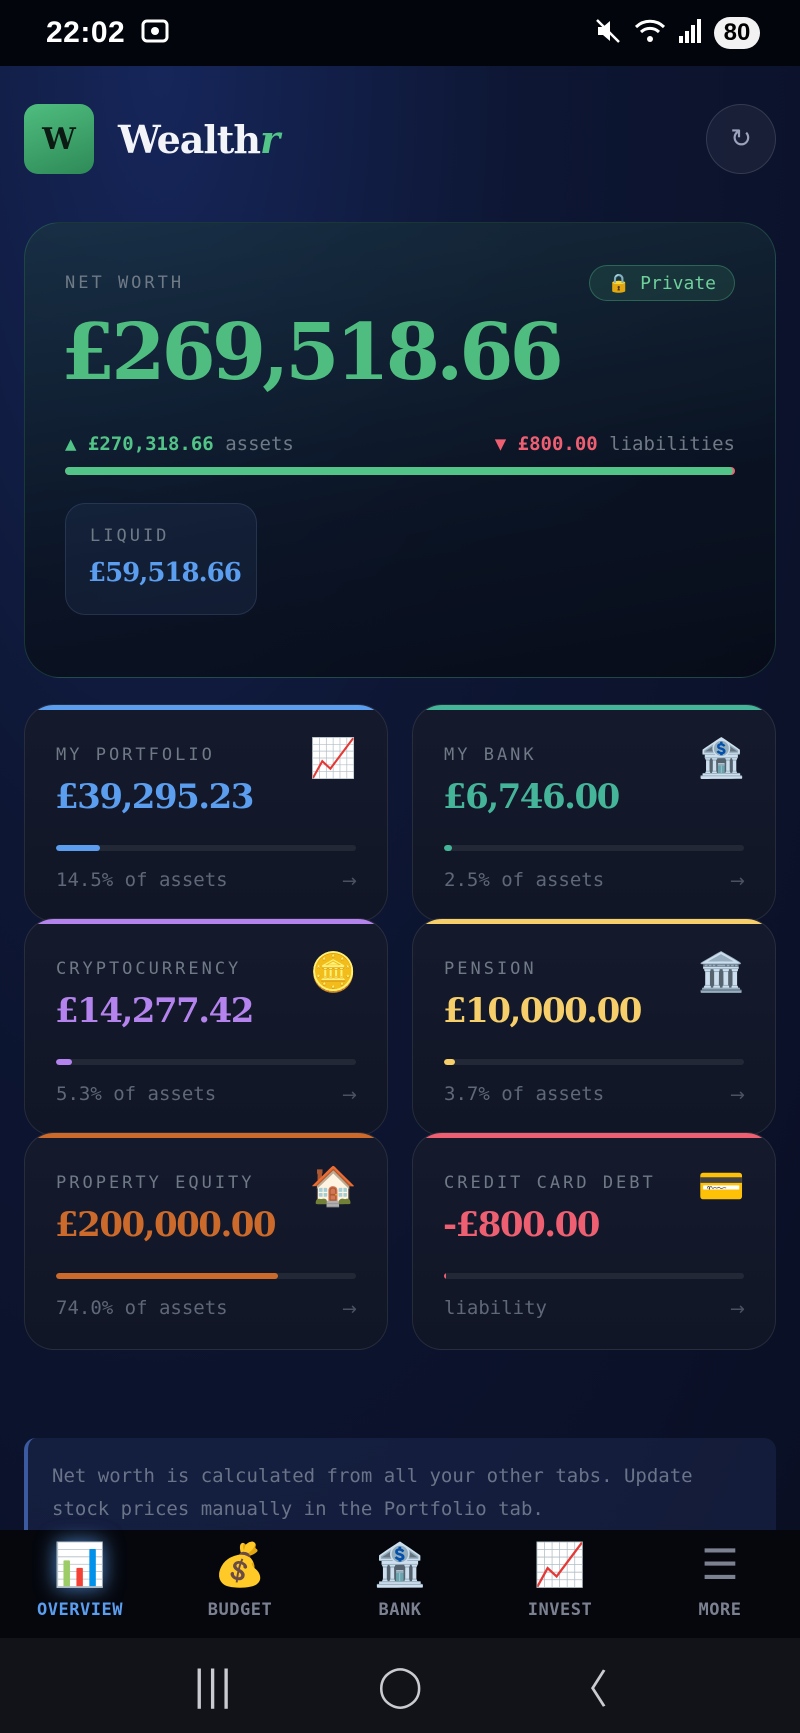  I want to click on tile-bank: MY BANK 🏦 £6,746.00 2.5% of assets →, so click(594, 813).